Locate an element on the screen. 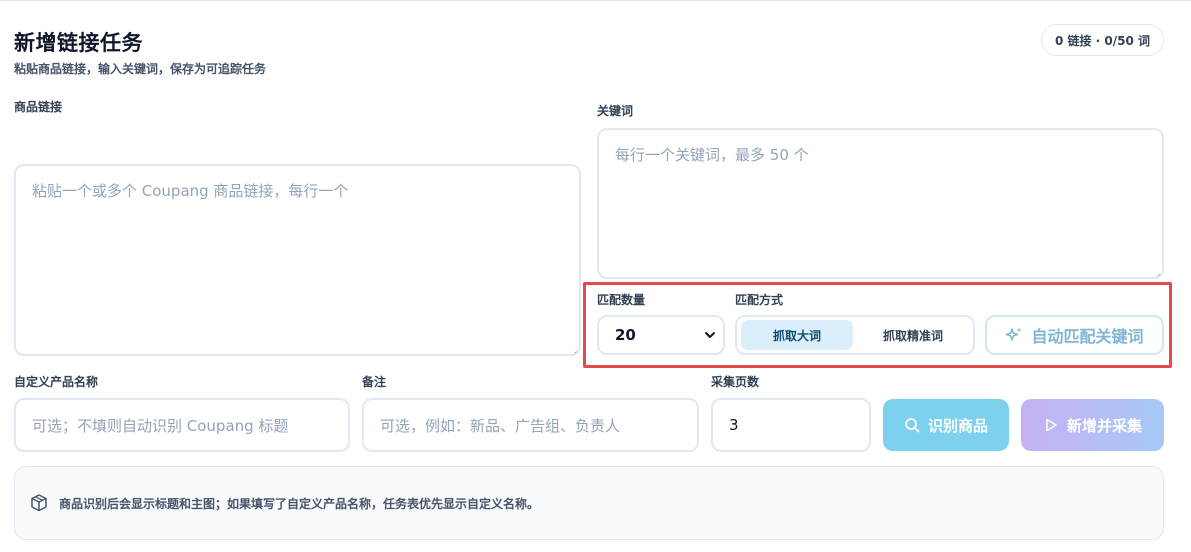 This screenshot has width=1191, height=552. create-label: 新增并采集 is located at coordinates (1104, 425).